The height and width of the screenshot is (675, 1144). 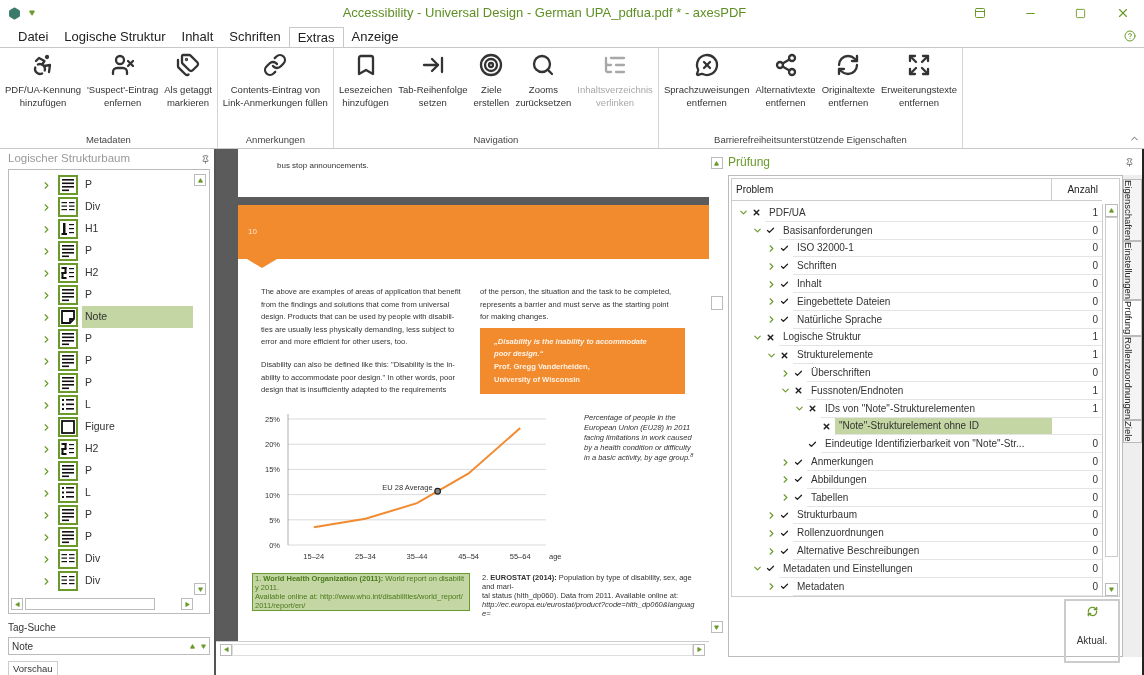 I want to click on menu-tab: Datei, so click(x=33, y=36).